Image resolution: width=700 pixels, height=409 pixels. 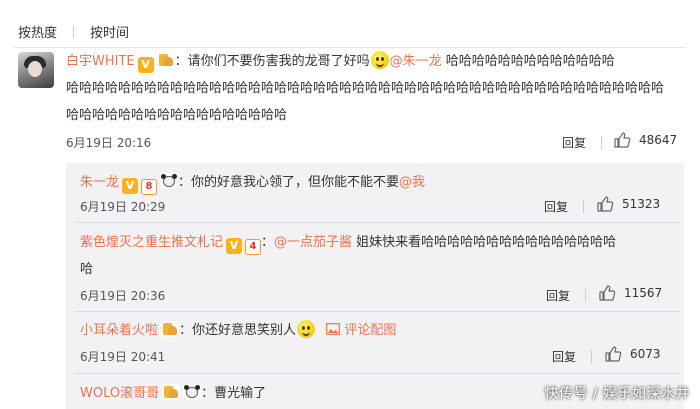 I want to click on reply-text: ：曹光输了, so click(x=234, y=393).